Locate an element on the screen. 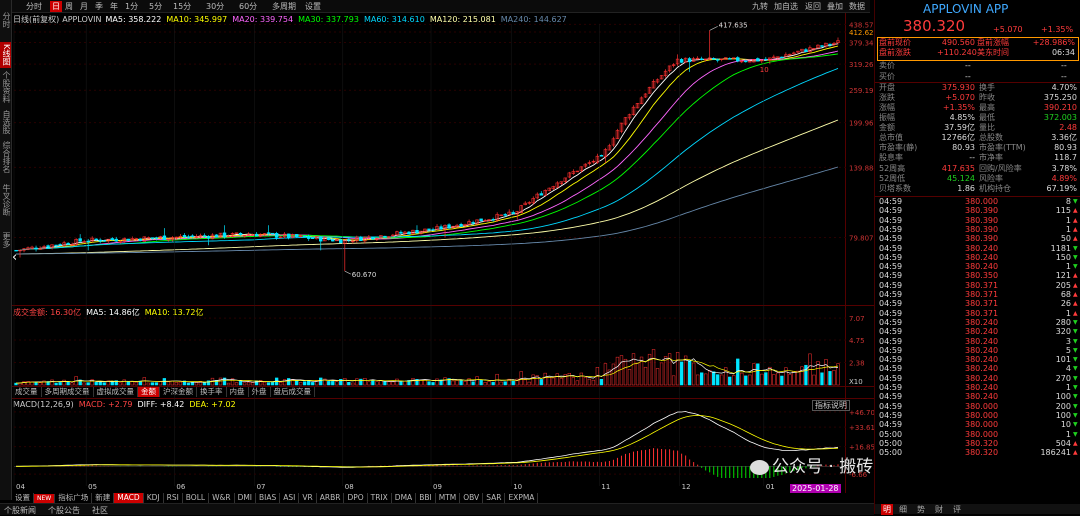  indicator-button-0: 设置 is located at coordinates (23, 498).